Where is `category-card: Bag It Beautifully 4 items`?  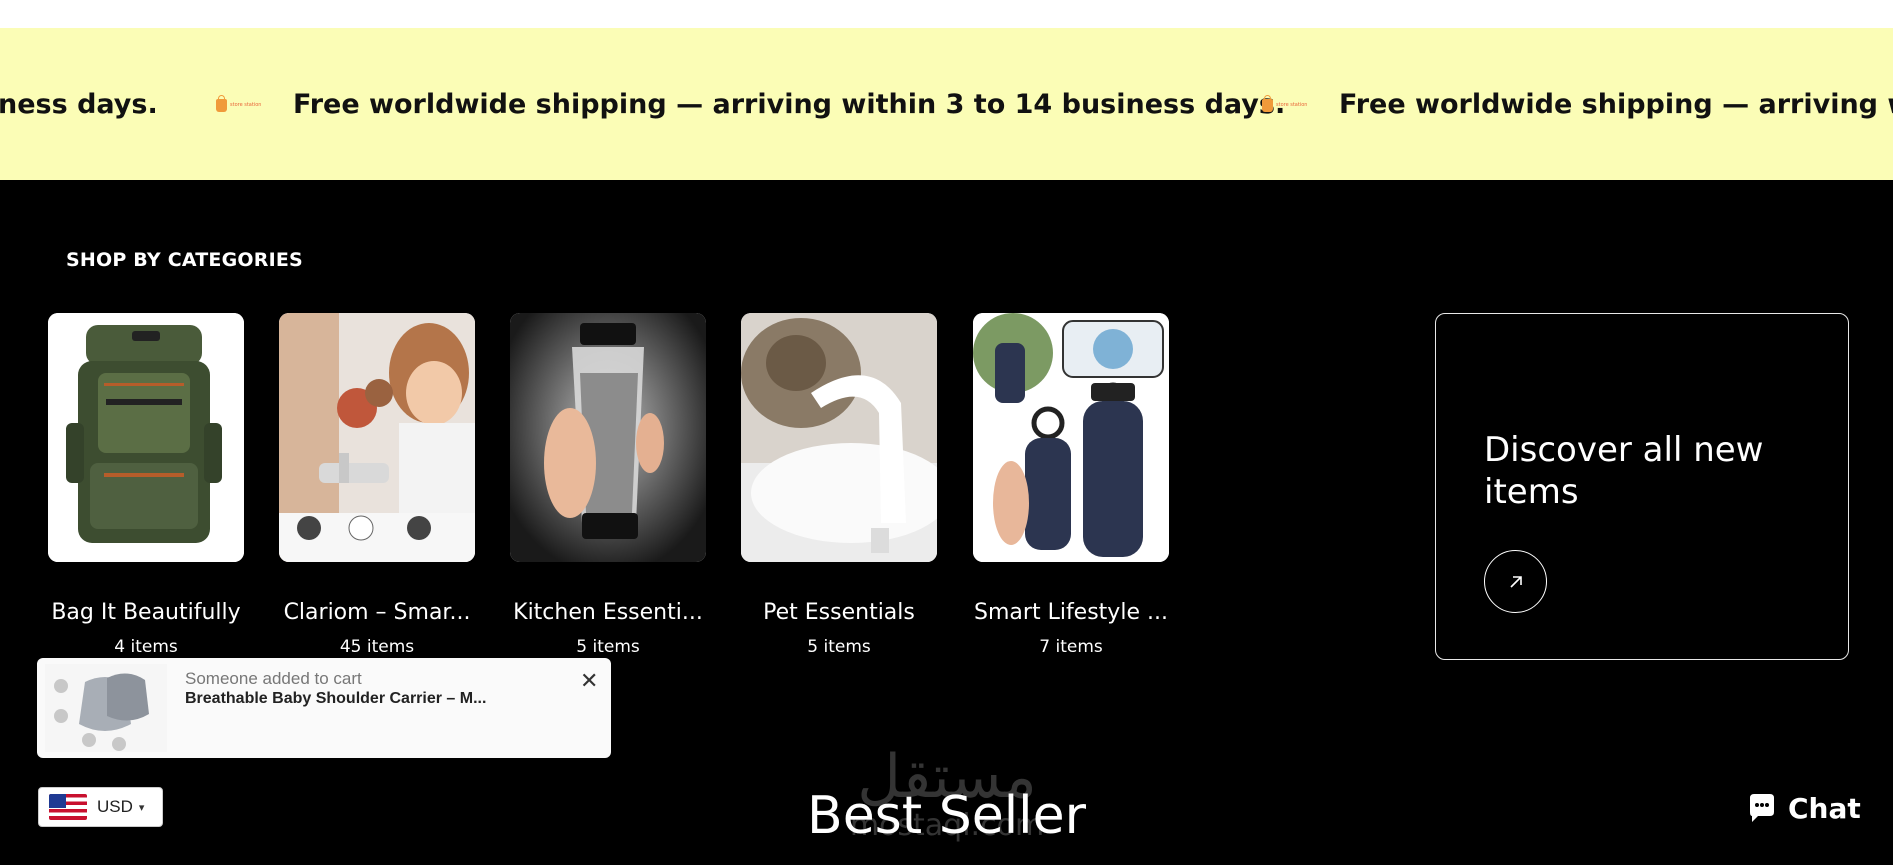
category-card: Bag It Beautifully 4 items is located at coordinates (146, 485).